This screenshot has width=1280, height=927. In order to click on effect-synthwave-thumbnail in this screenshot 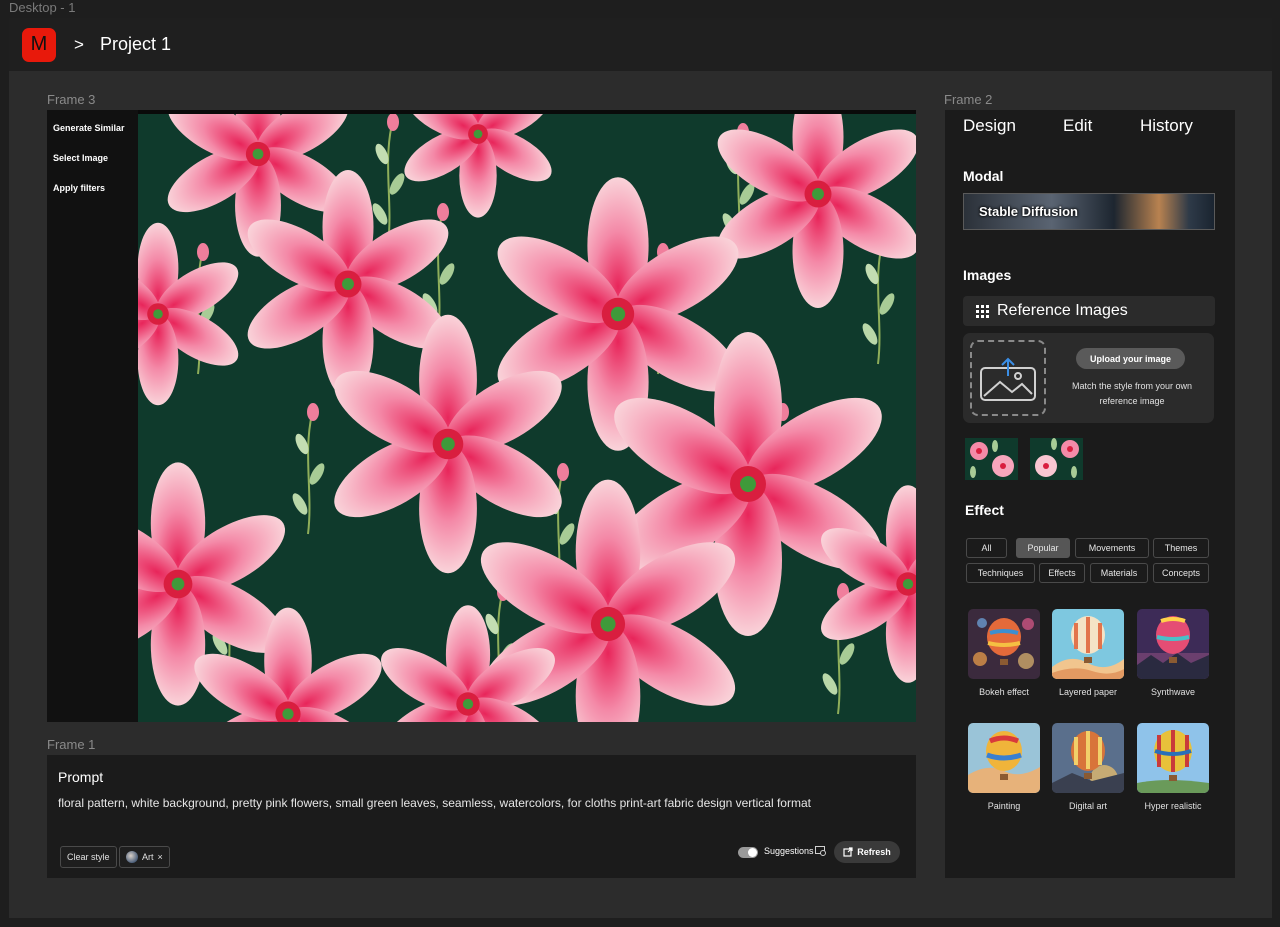, I will do `click(1173, 644)`.